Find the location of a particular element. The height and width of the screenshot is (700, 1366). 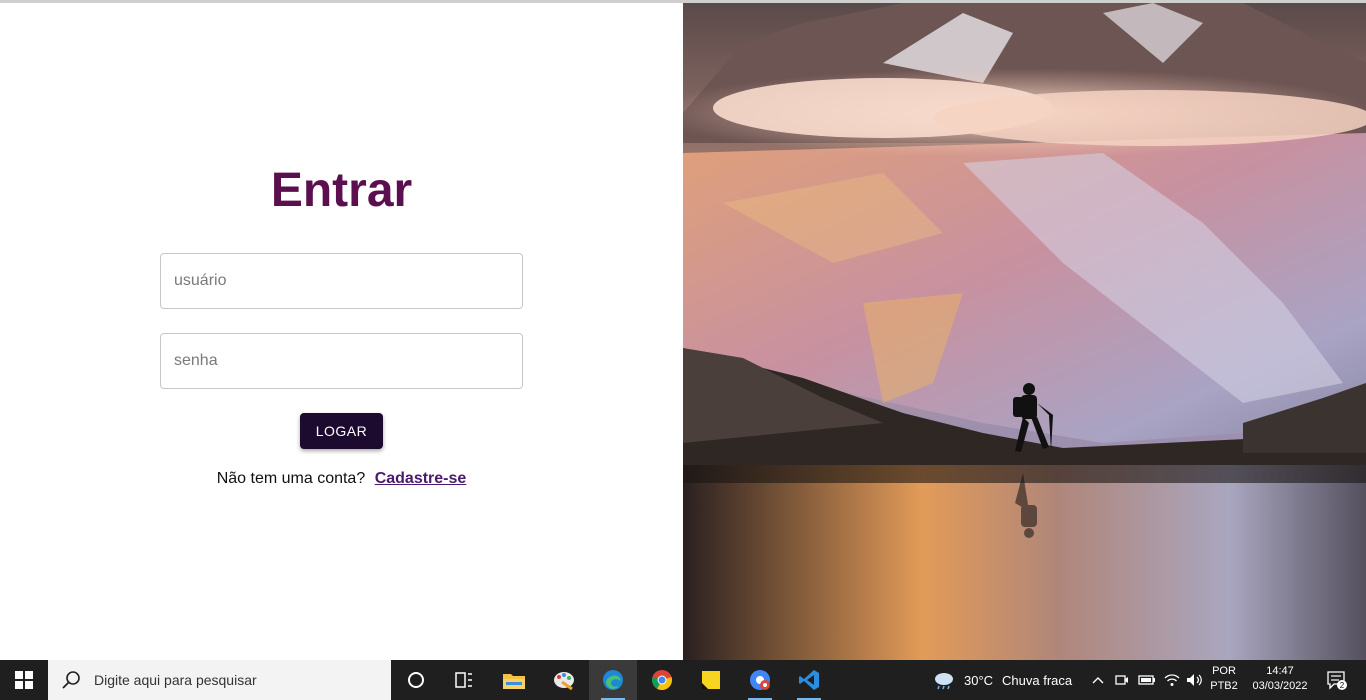

sticky-notes-button is located at coordinates (711, 680).